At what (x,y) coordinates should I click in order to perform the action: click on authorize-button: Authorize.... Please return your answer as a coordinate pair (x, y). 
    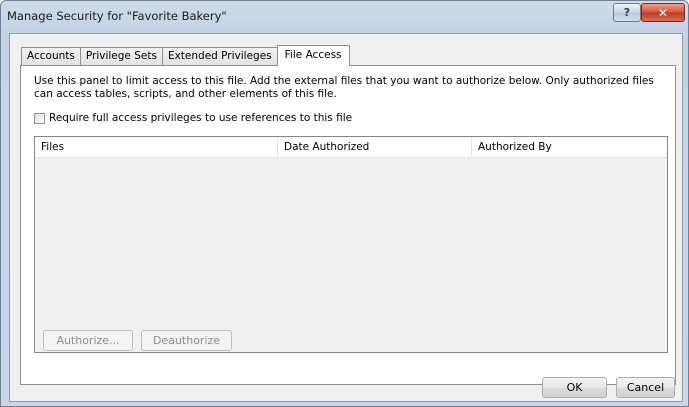
    Looking at the image, I should click on (88, 340).